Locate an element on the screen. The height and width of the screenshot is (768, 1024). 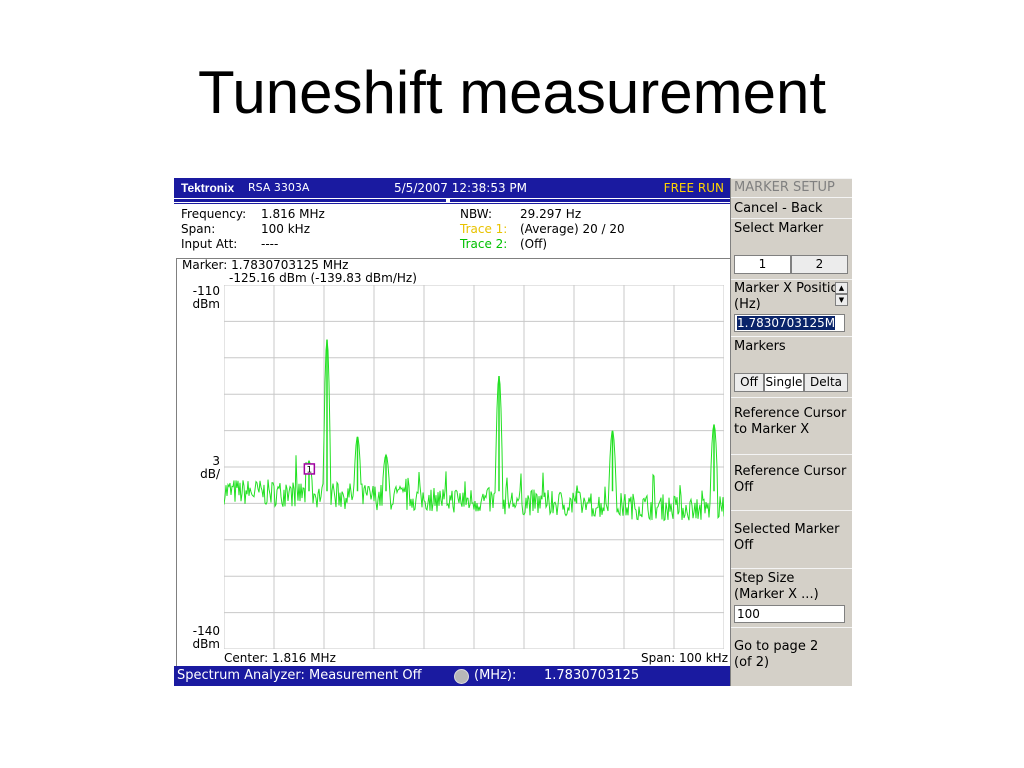
span-footer-label: Span: 100 kHz is located at coordinates (684, 658).